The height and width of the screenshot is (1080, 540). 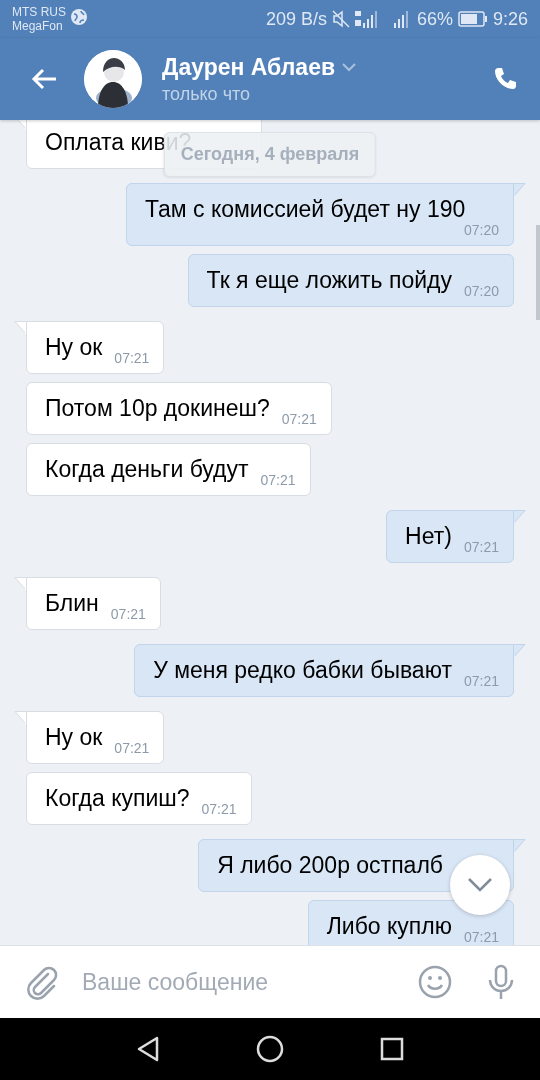 What do you see at coordinates (305, 209) in the screenshot?
I see `message-text: Там с комиссией будет ну 190` at bounding box center [305, 209].